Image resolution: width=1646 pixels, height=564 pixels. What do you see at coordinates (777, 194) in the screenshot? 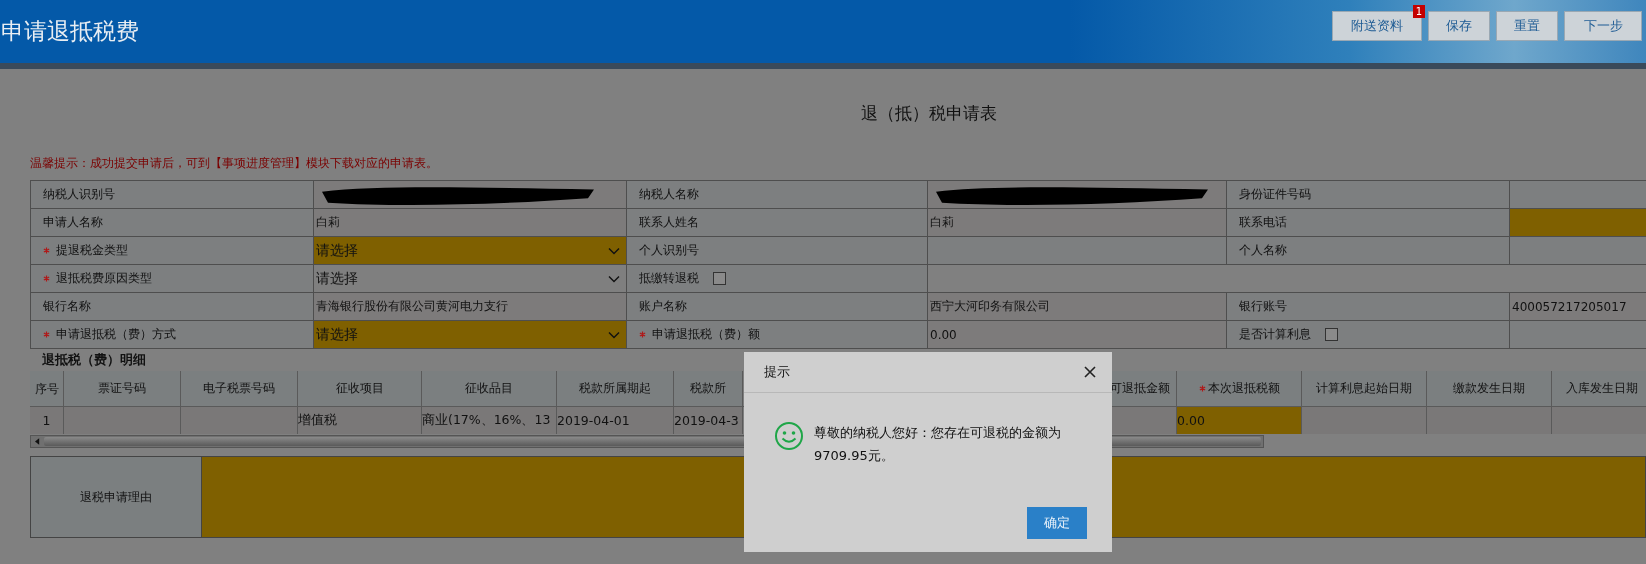
I see `field-label: 纳税人名称` at bounding box center [777, 194].